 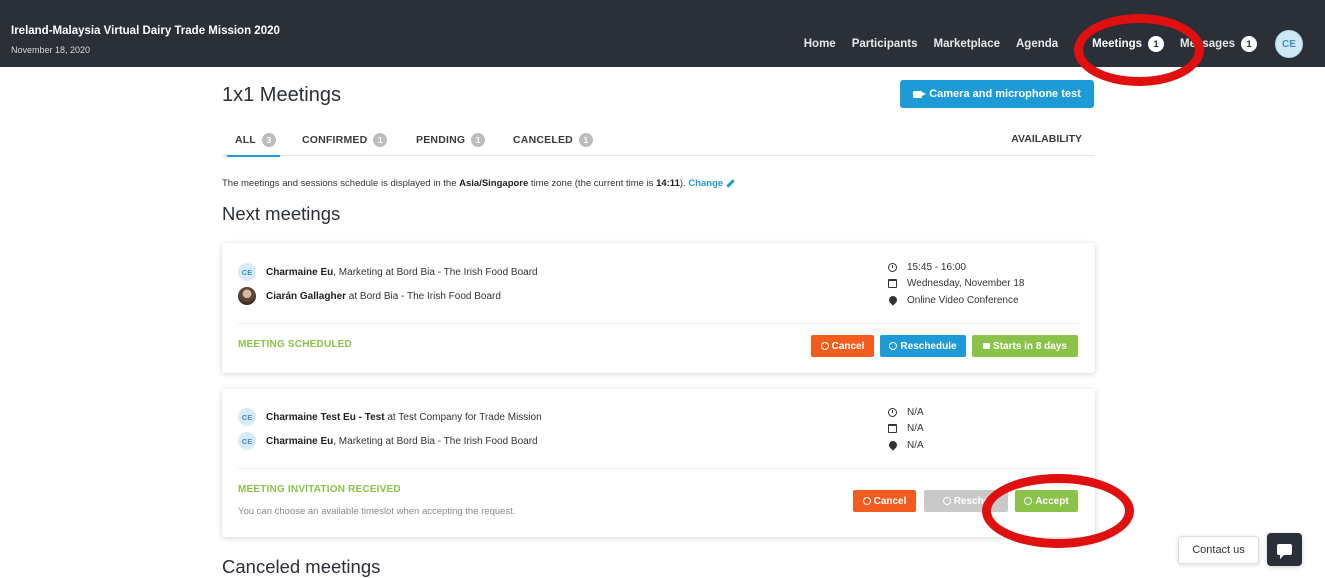 I want to click on tz-middle: time zone (the current time is, so click(x=592, y=183).